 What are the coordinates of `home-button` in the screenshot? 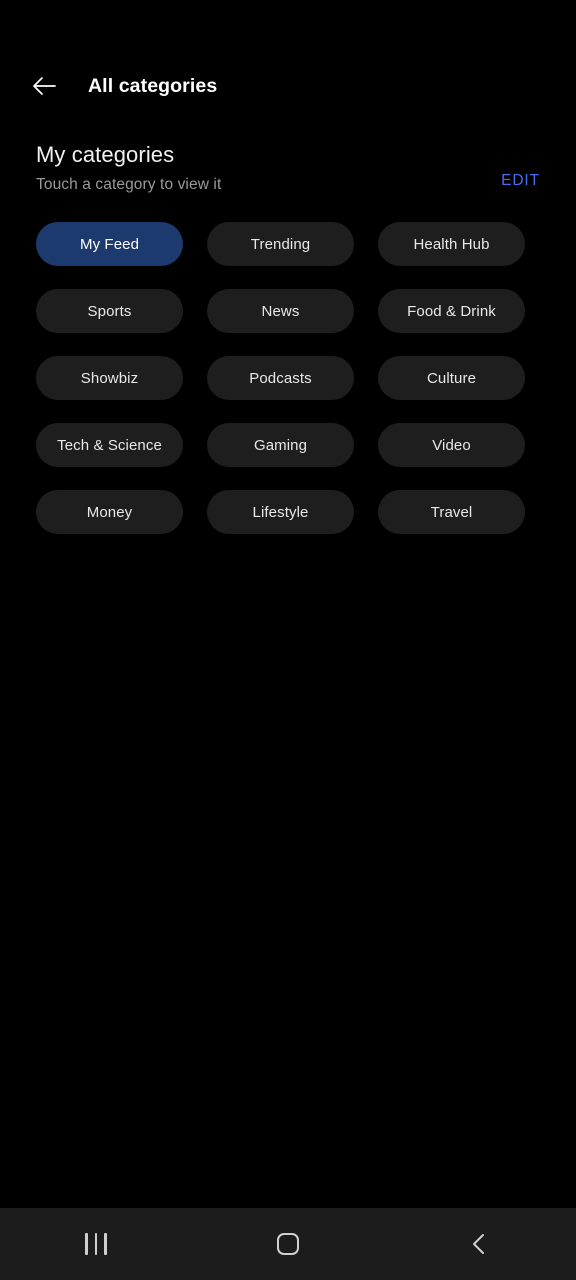 It's located at (288, 1244).